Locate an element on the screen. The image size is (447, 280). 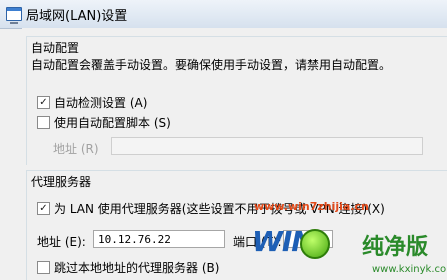
bypass-local-checkbox is located at coordinates (43, 267).